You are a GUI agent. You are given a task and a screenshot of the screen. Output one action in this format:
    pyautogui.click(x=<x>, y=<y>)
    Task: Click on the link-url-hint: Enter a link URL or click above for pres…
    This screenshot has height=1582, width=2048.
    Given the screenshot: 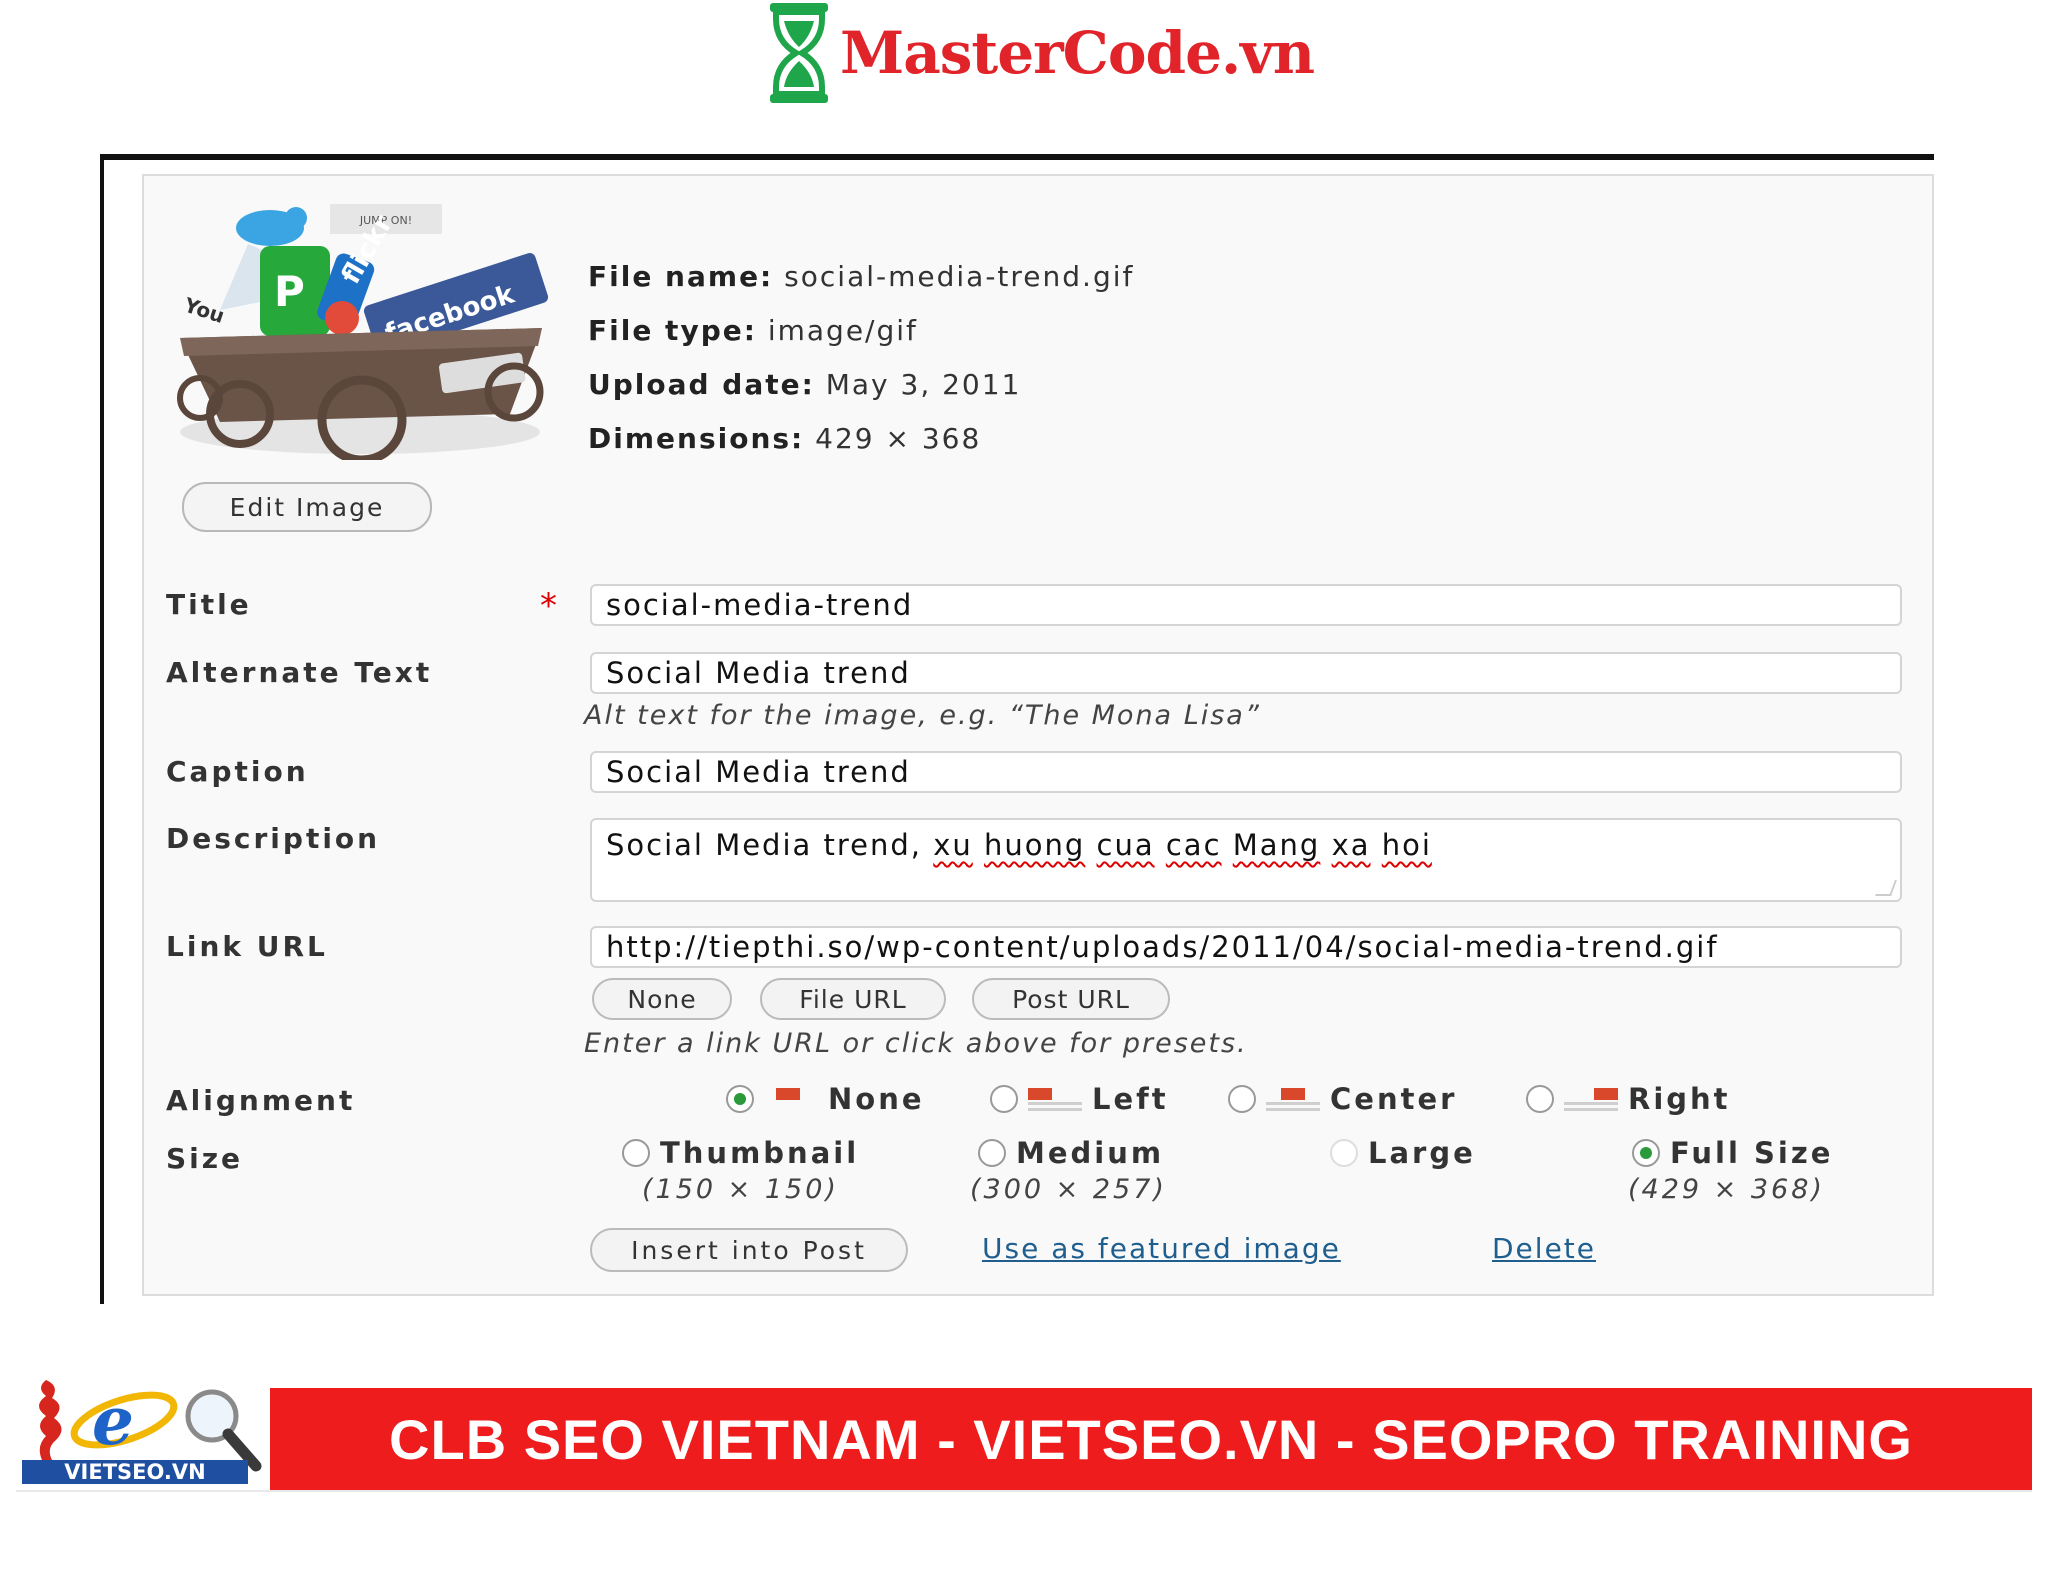 What is the action you would take?
    pyautogui.click(x=916, y=1043)
    